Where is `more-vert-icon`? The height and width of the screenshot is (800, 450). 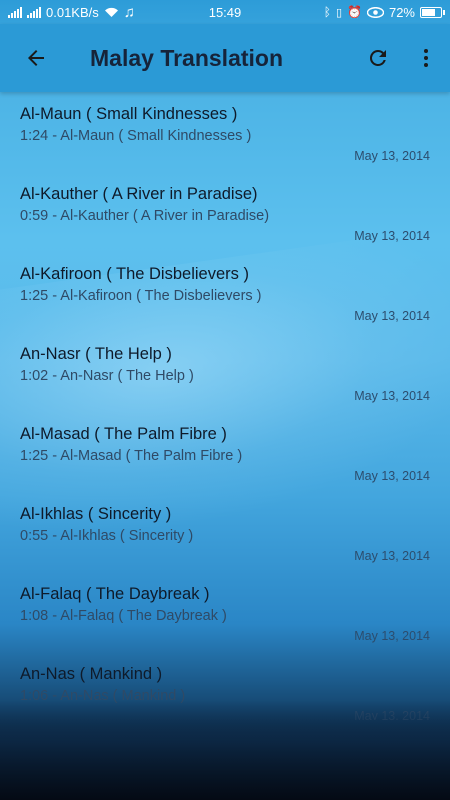
more-vert-icon is located at coordinates (426, 58).